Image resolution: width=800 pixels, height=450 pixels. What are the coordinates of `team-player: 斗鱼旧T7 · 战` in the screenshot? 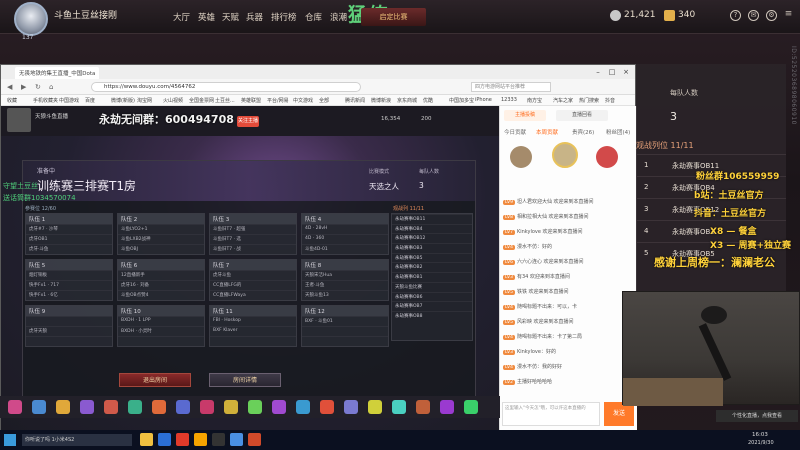 It's located at (253, 249).